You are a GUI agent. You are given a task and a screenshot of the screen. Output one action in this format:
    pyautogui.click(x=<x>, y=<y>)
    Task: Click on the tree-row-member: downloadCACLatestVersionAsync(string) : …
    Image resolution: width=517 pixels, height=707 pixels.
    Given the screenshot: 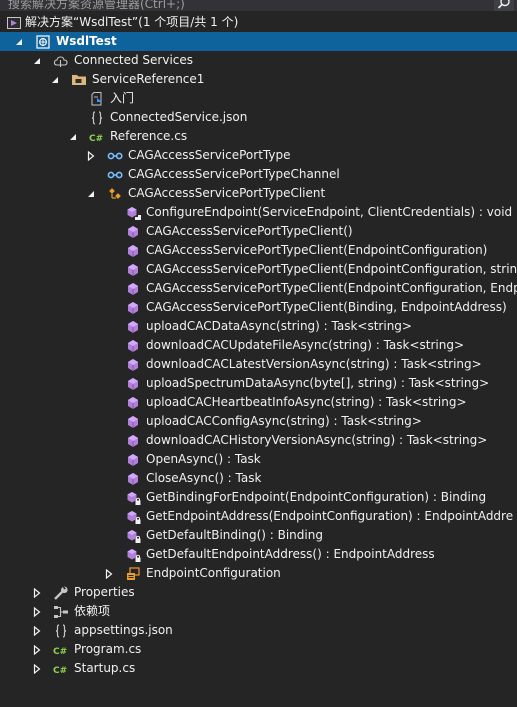 What is the action you would take?
    pyautogui.click(x=258, y=364)
    